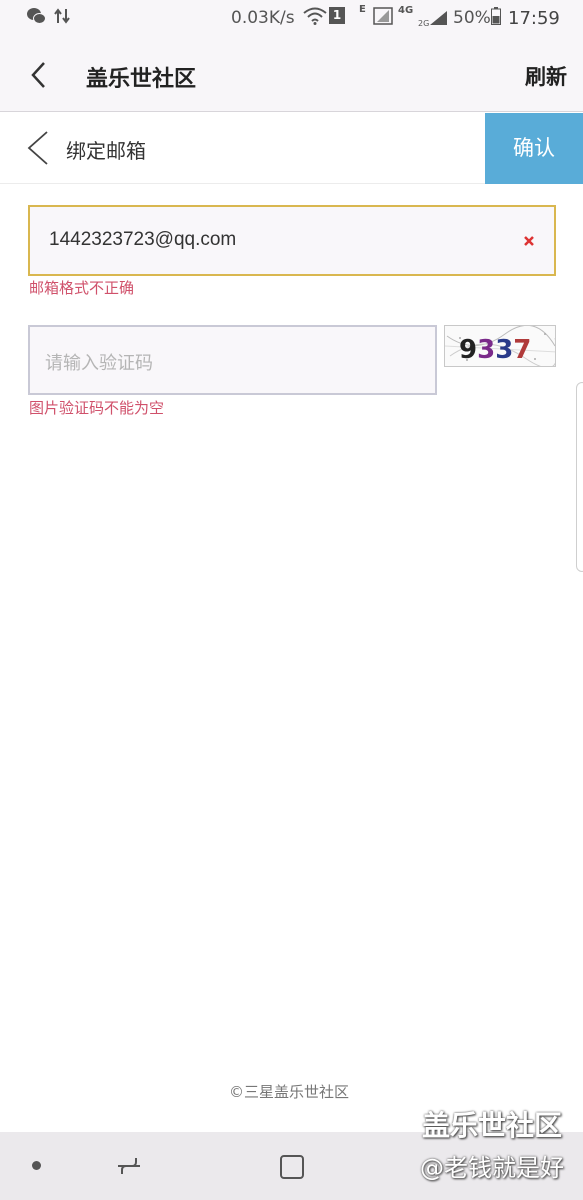 The height and width of the screenshot is (1200, 583). I want to click on recent-apps-icon, so click(129, 1166).